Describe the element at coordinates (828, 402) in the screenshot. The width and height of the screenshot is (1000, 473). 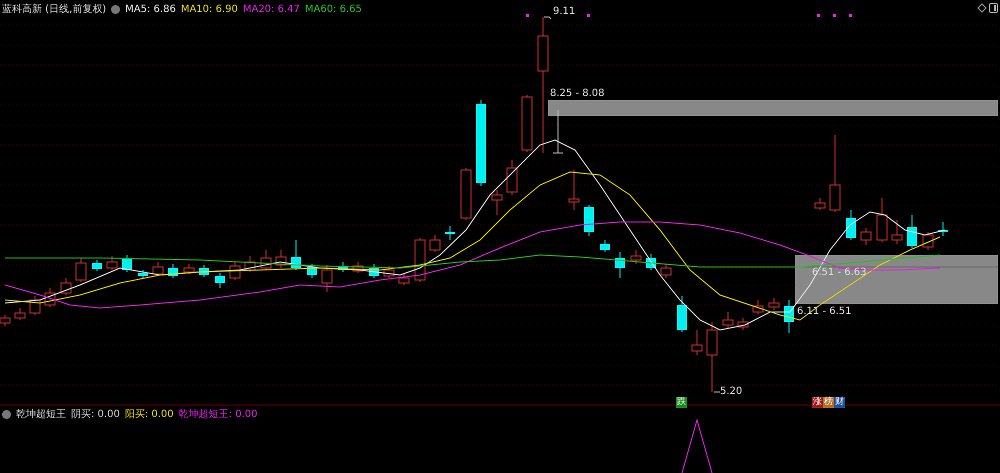
I see `signal-tag: 榜` at that location.